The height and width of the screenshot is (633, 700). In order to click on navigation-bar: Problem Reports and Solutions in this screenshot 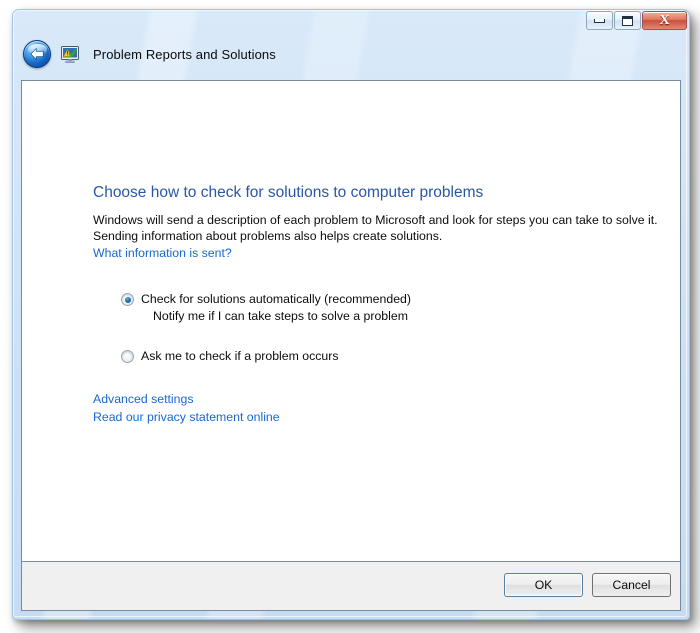, I will do `click(351, 54)`.